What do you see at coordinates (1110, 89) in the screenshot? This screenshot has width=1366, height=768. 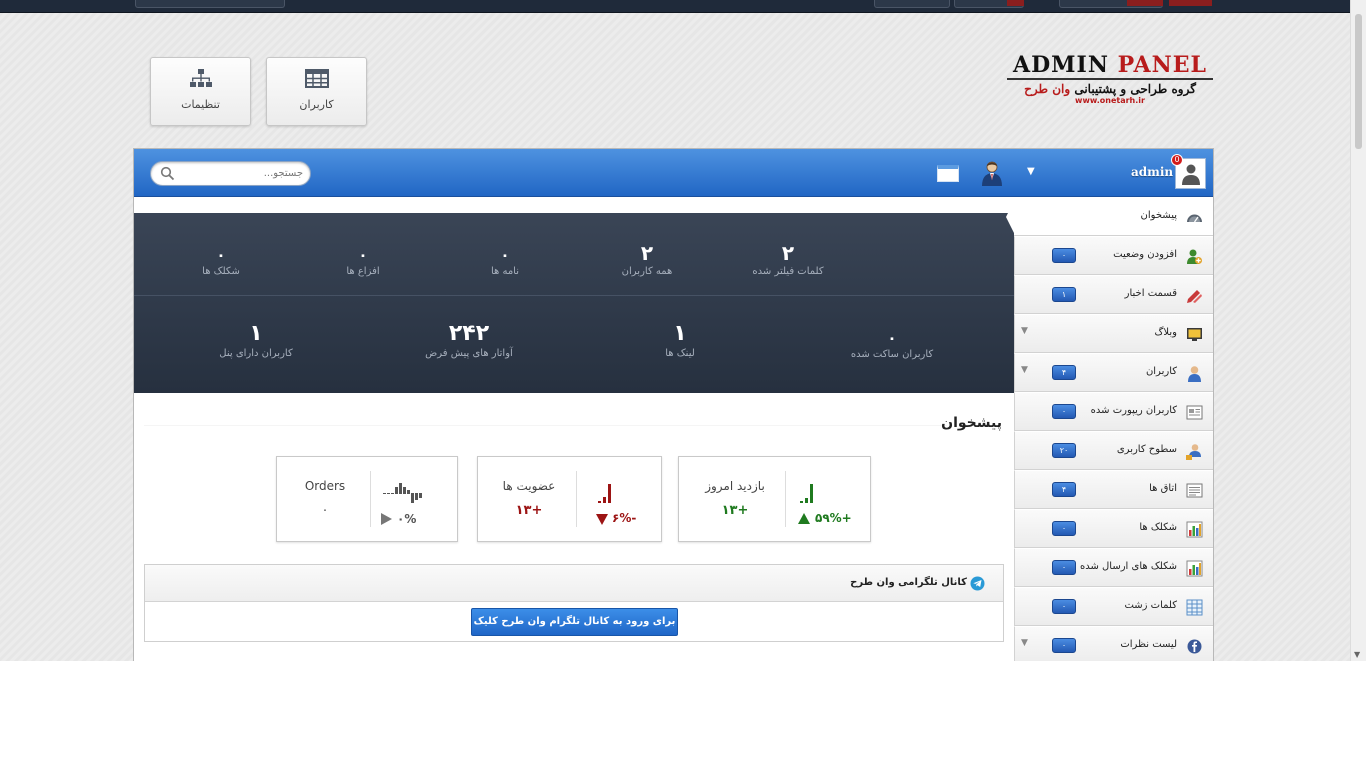 I see `logo-subtitle: گروه طراحی و پشتیبانی وان طرح` at bounding box center [1110, 89].